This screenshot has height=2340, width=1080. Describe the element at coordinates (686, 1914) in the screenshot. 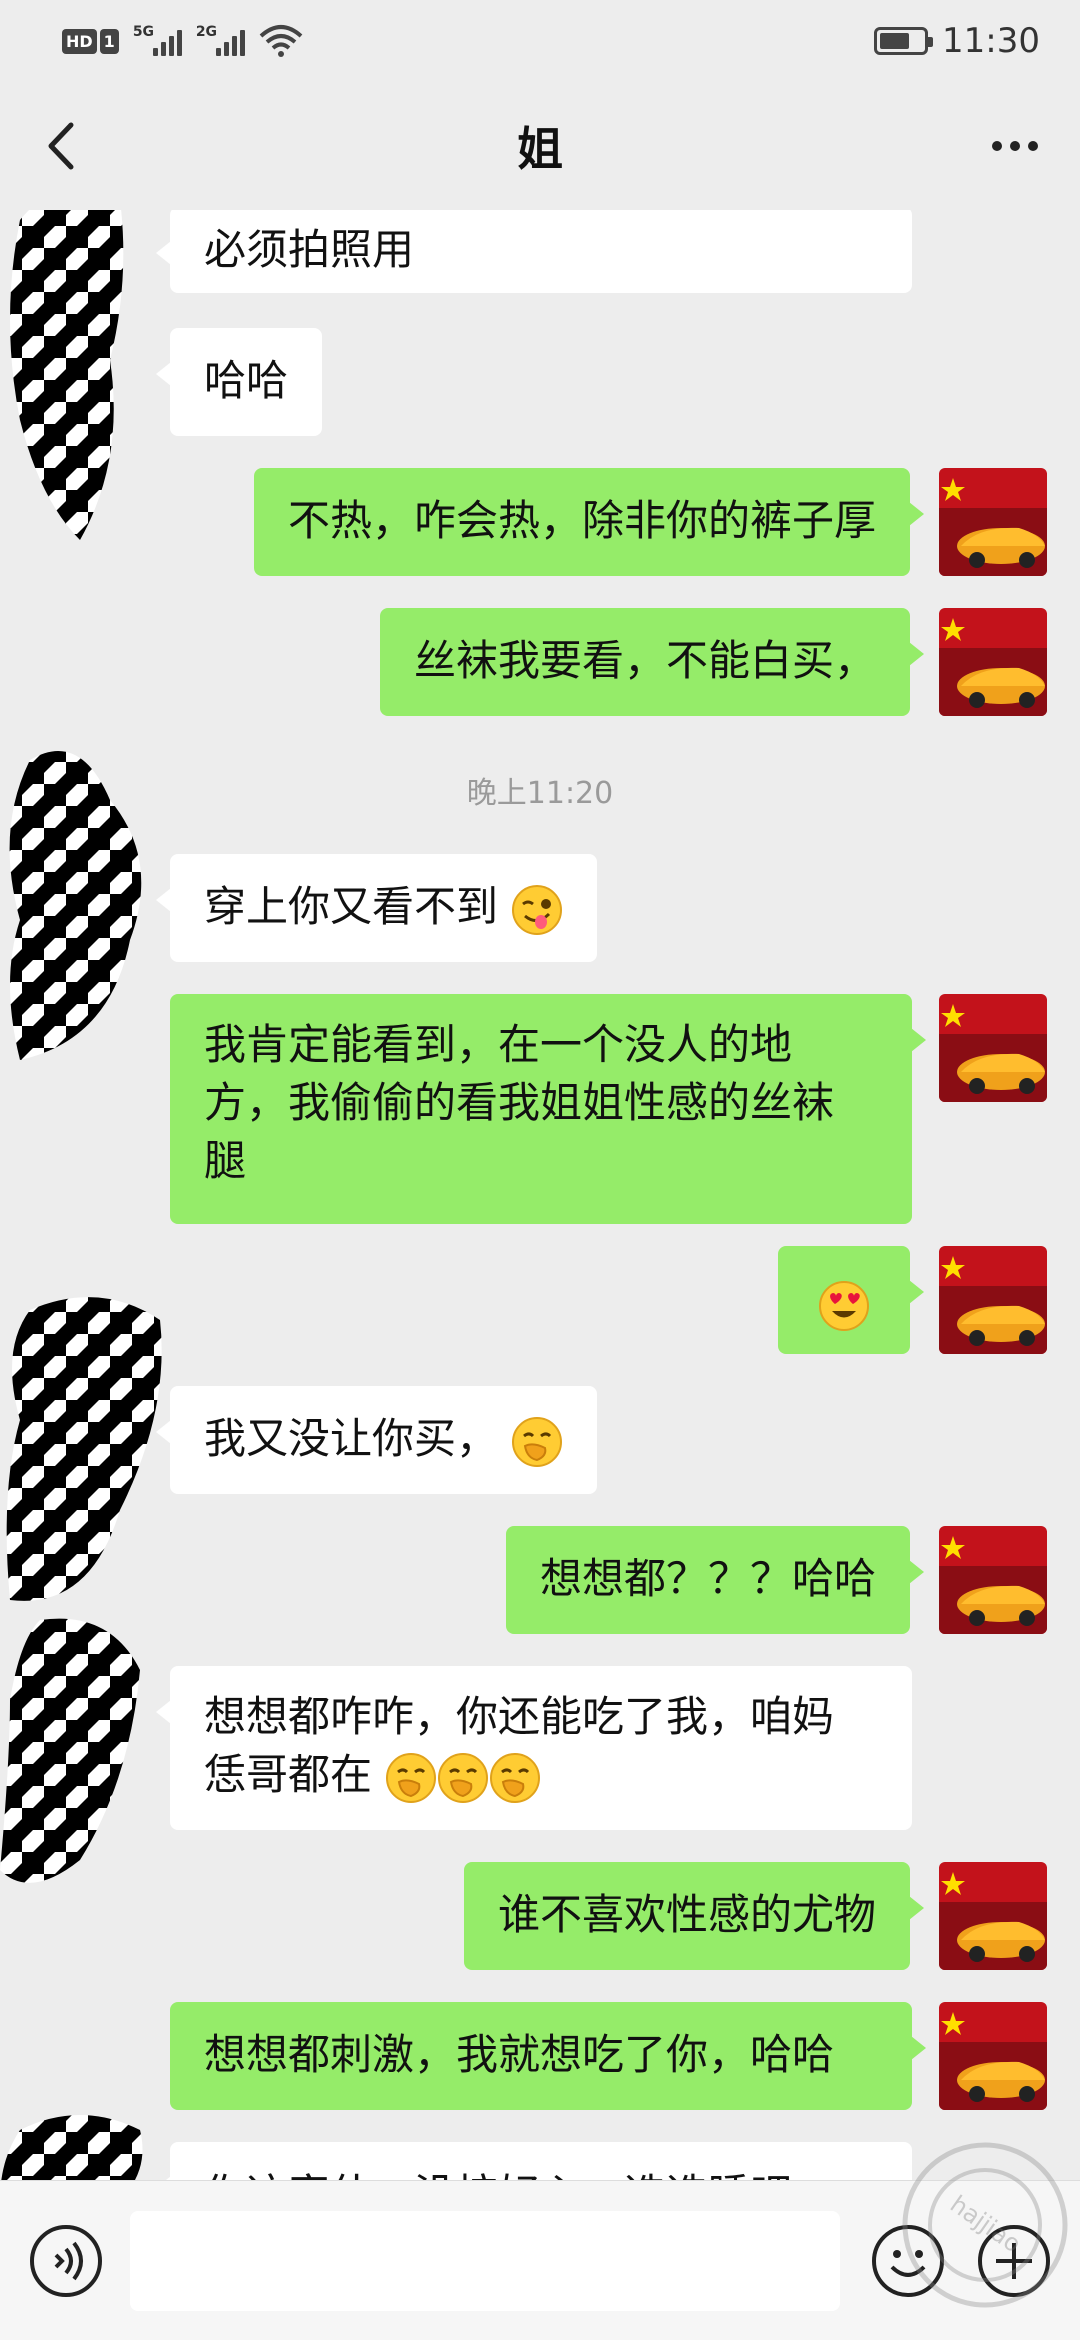

I see `message-text: 谁不喜欢性感的尤物` at that location.